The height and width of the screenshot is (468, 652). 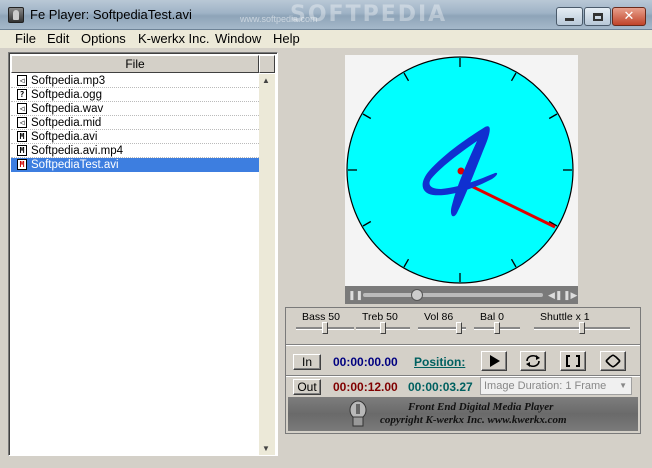 I want to click on window-title: Fe Player: SoftpediaTest.avi, so click(x=111, y=14).